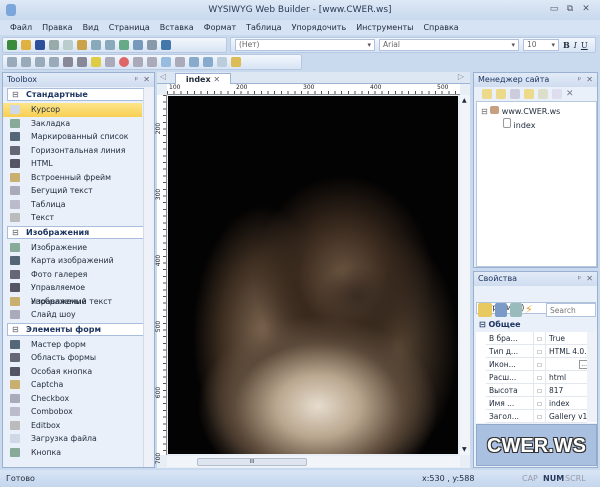  I want to click on tab-close-icon: ✕, so click(216, 79).